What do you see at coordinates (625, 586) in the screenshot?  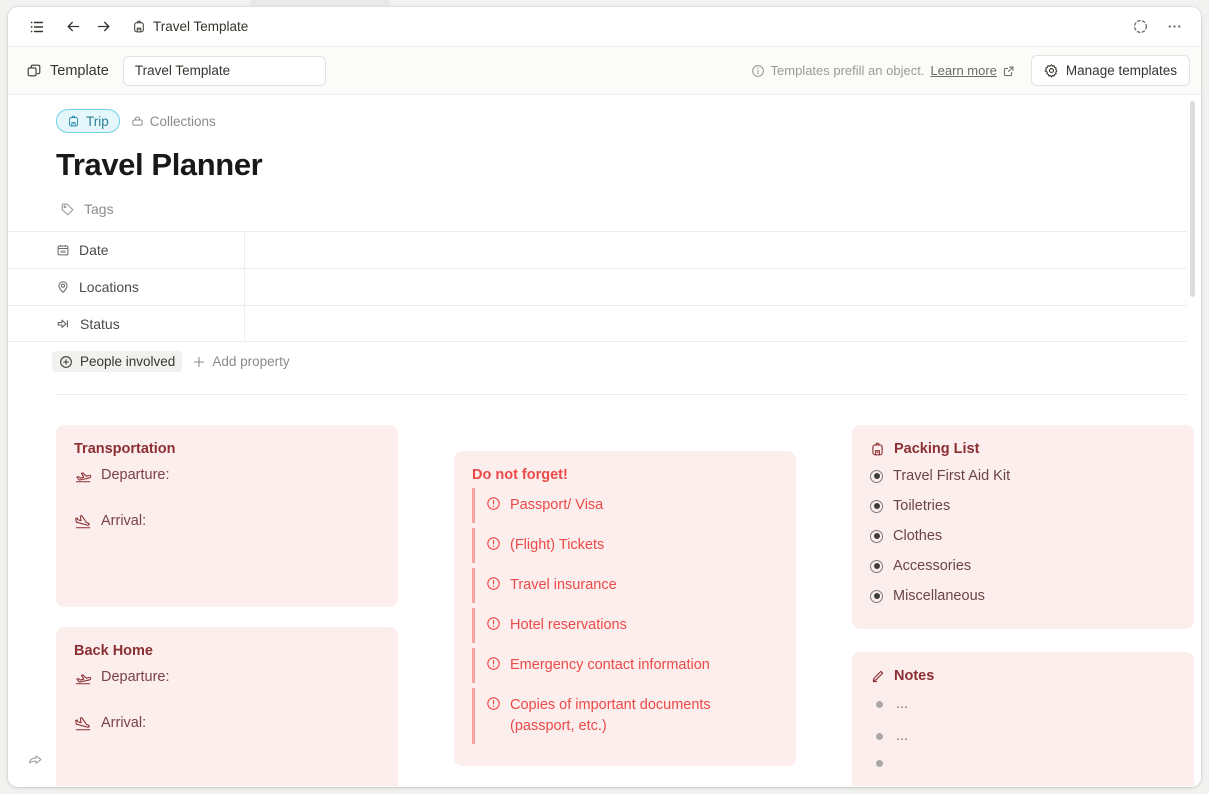 I see `do-not-forget-item: Travel insurance` at bounding box center [625, 586].